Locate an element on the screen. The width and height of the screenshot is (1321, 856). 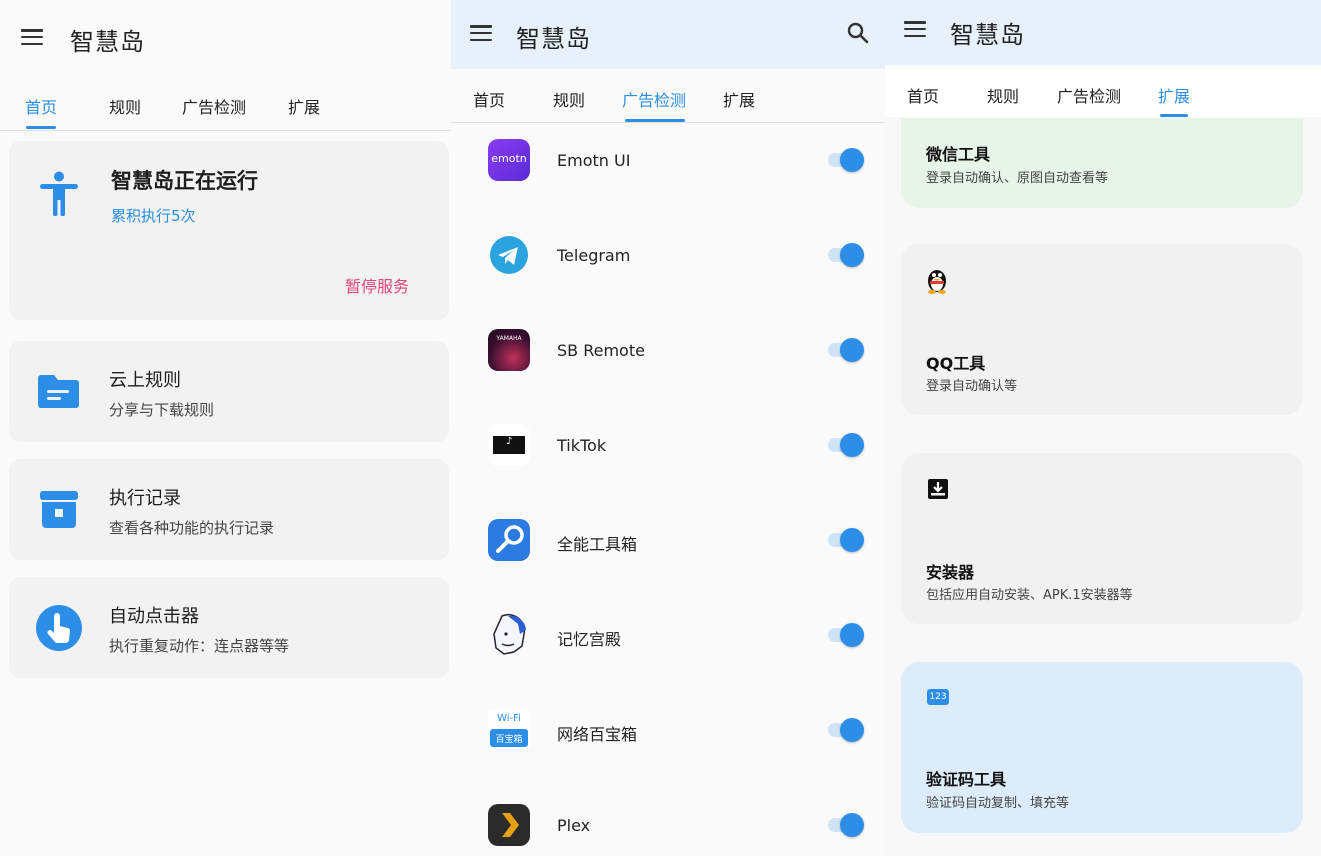
app-name: Emotn UI is located at coordinates (594, 160).